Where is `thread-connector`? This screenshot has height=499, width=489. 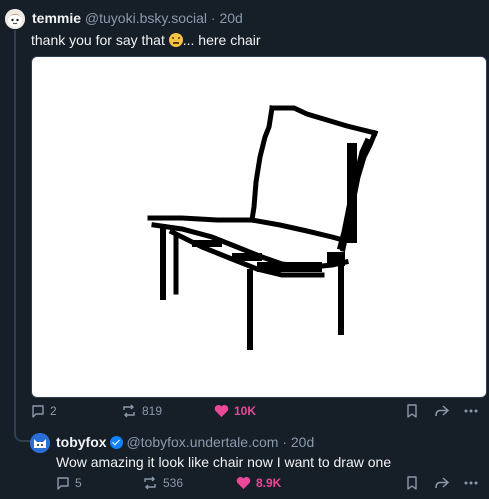
thread-connector is located at coordinates (22, 435).